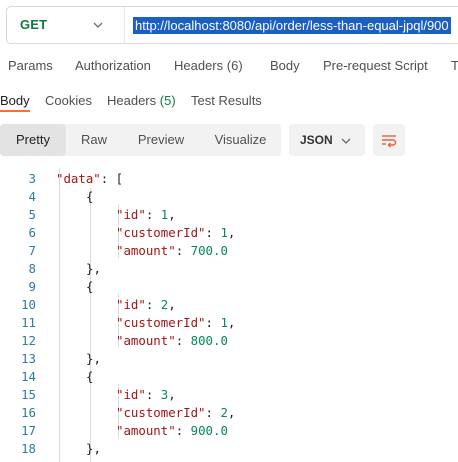 The width and height of the screenshot is (458, 462). What do you see at coordinates (224, 412) in the screenshot?
I see `json-number: 2` at bounding box center [224, 412].